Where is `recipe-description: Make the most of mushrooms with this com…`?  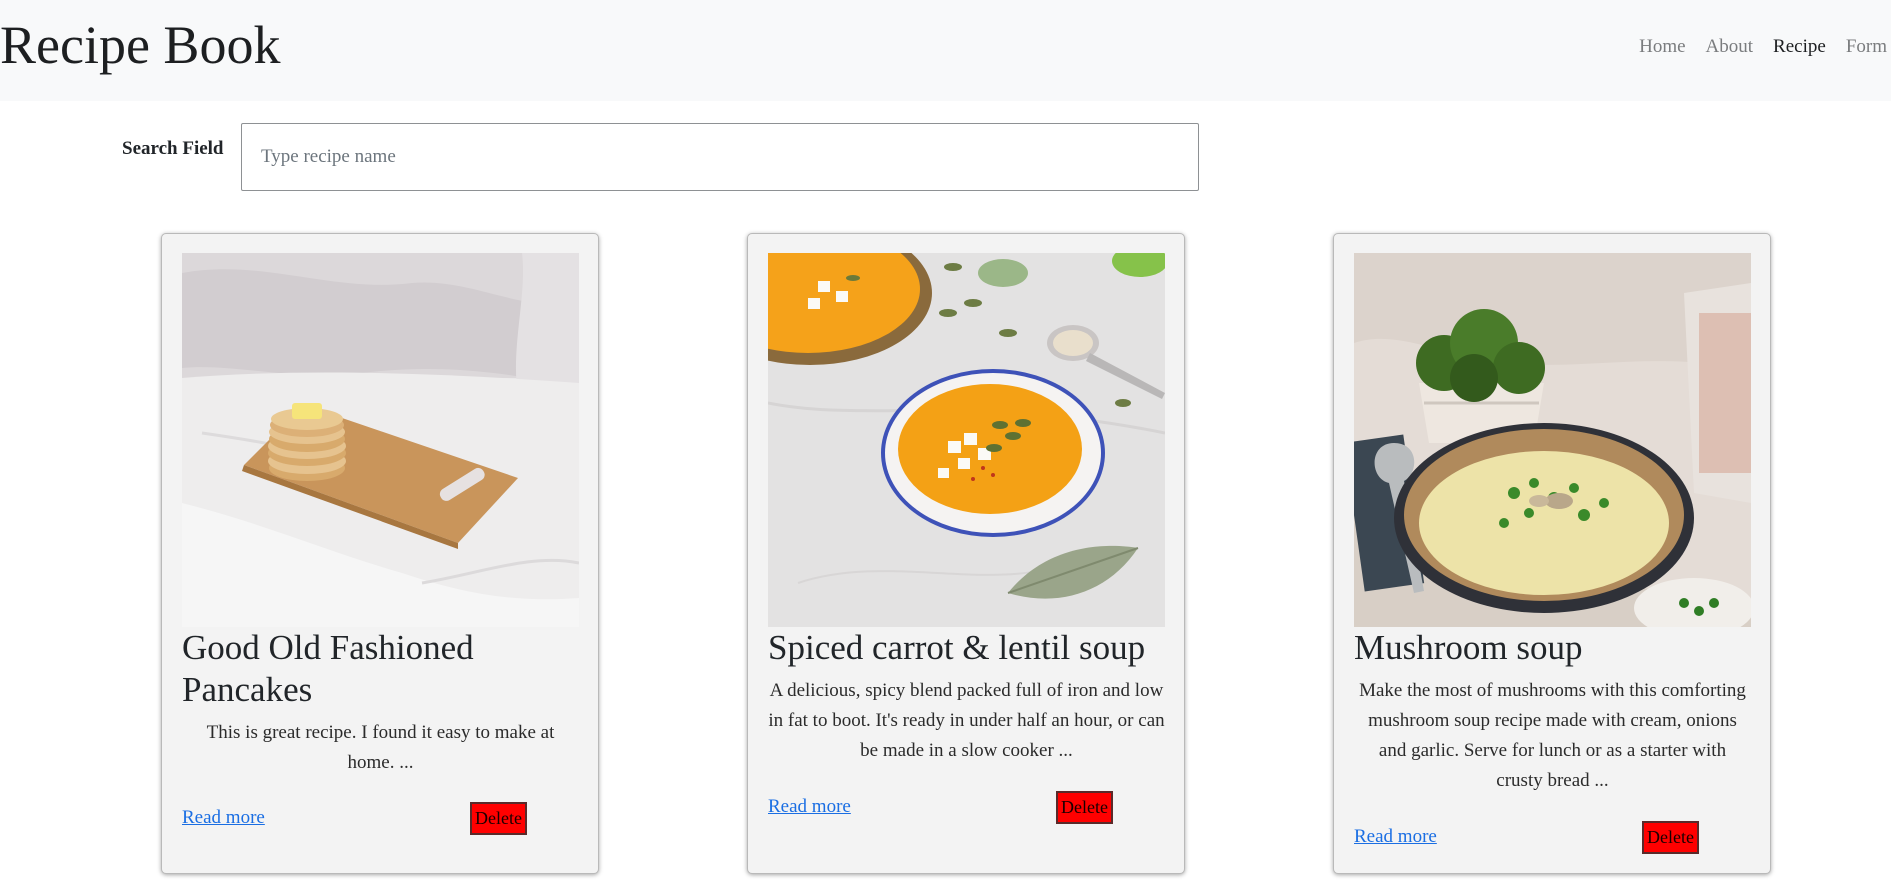 recipe-description: Make the most of mushrooms with this com… is located at coordinates (1552, 735).